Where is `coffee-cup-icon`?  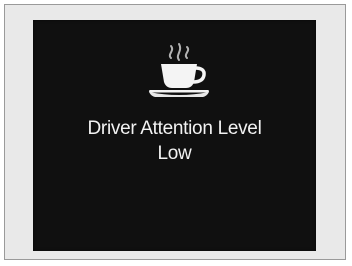 coffee-cup-icon is located at coordinates (179, 73).